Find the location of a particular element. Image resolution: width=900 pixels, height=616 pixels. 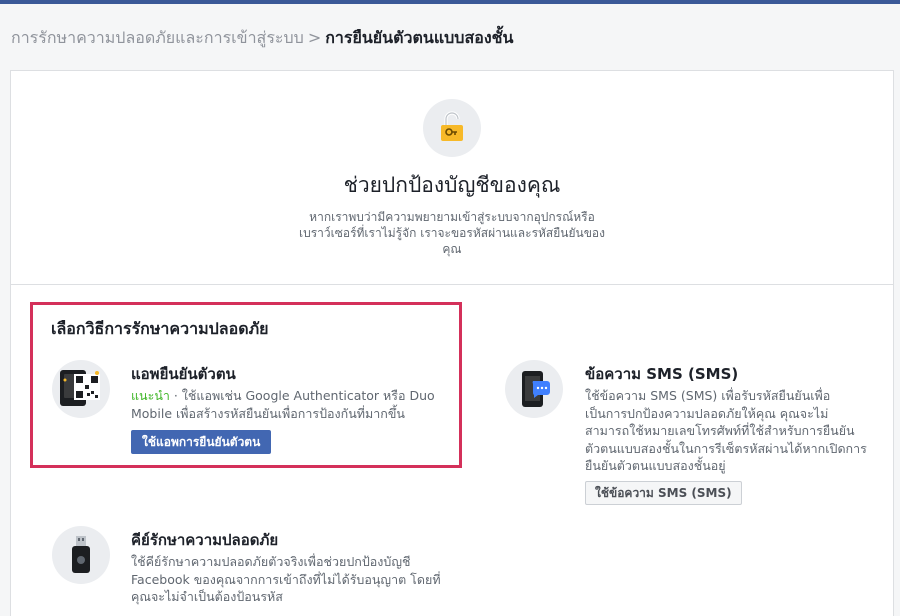

breadcrumb-parent-link: การรักษาความปลอดภัยและการเข้าสู่ระบบ is located at coordinates (157, 37).